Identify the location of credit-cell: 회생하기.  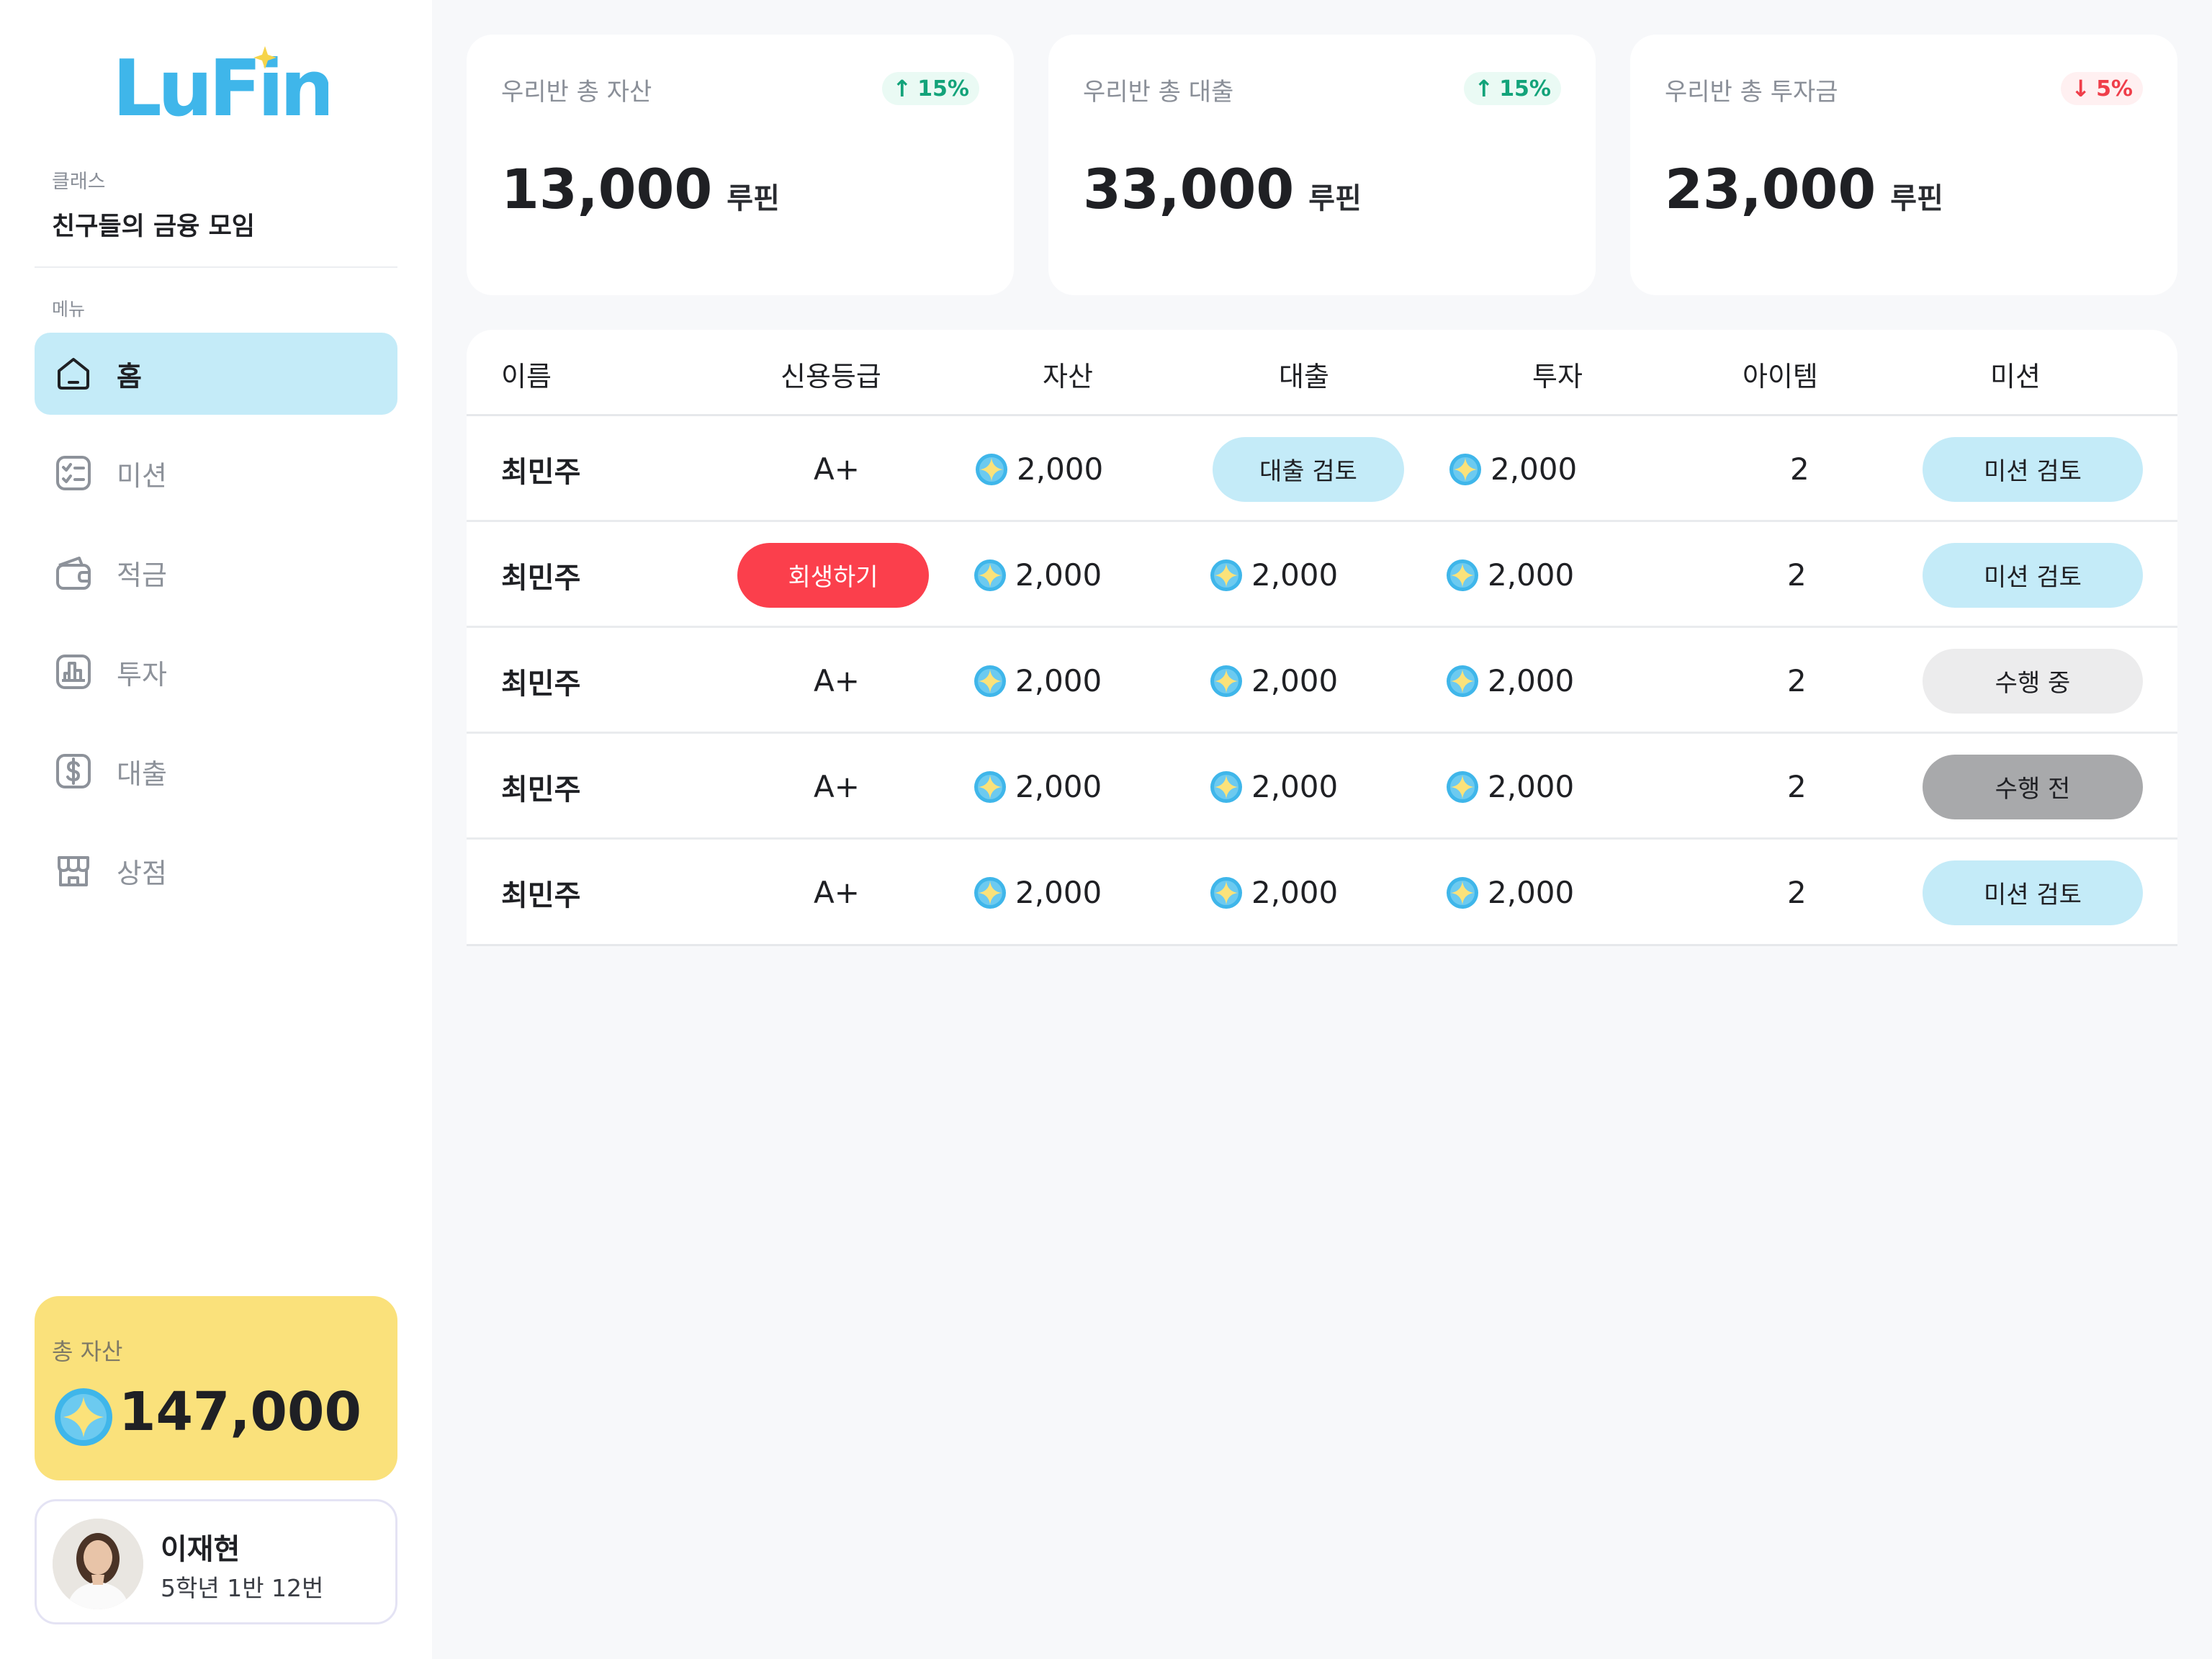
(833, 575).